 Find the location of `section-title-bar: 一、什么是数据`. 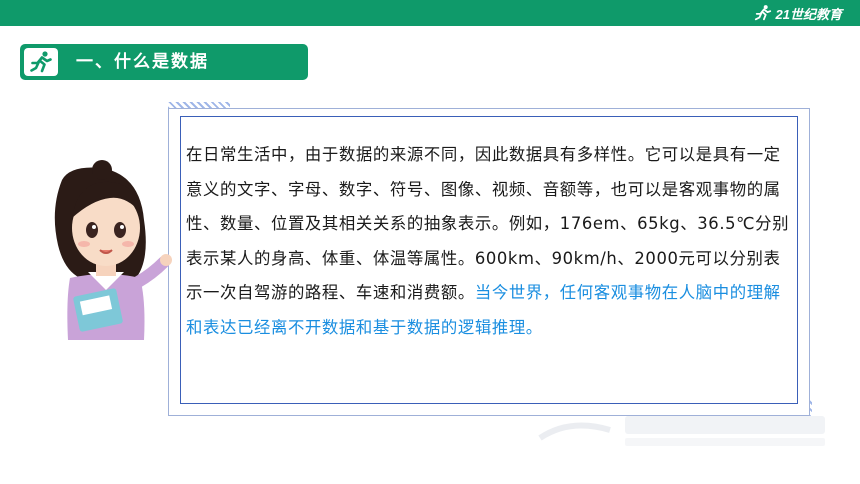

section-title-bar: 一、什么是数据 is located at coordinates (164, 62).